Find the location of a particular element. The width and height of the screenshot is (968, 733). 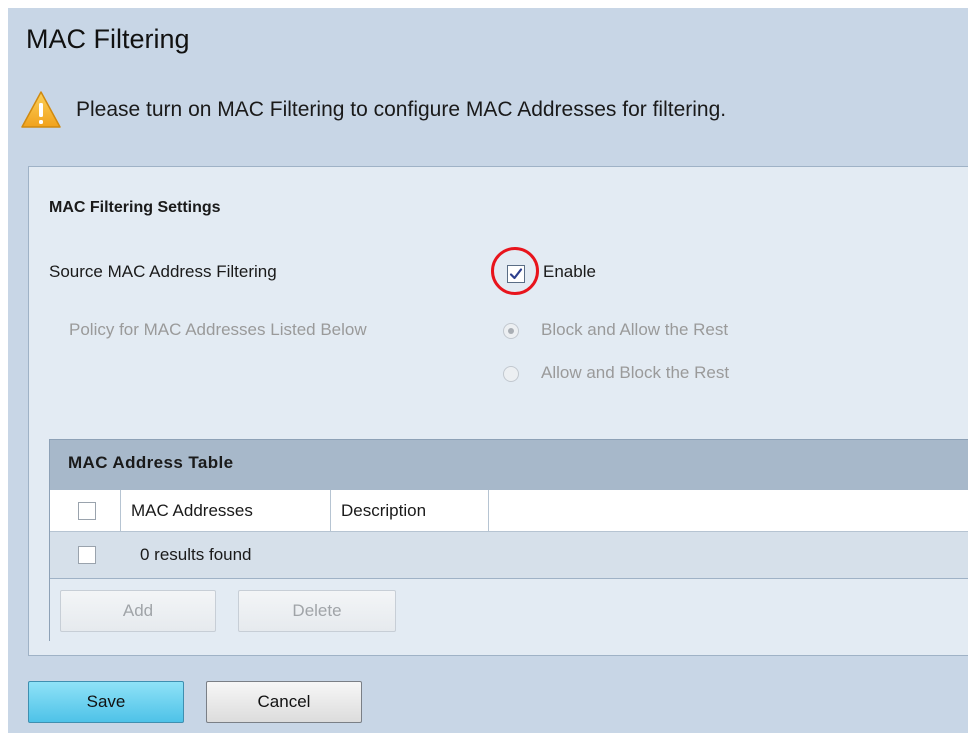

table-button-row: Add Delete is located at coordinates (509, 610).